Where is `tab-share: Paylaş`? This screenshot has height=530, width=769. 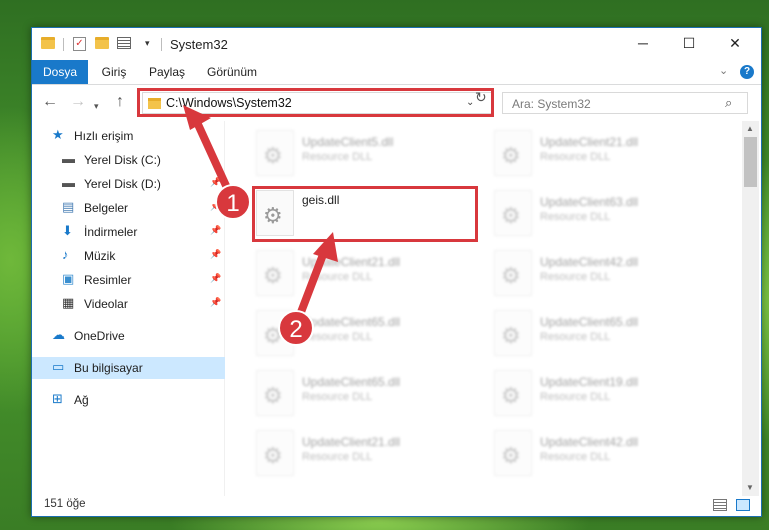
tab-share: Paylaş is located at coordinates (167, 72).